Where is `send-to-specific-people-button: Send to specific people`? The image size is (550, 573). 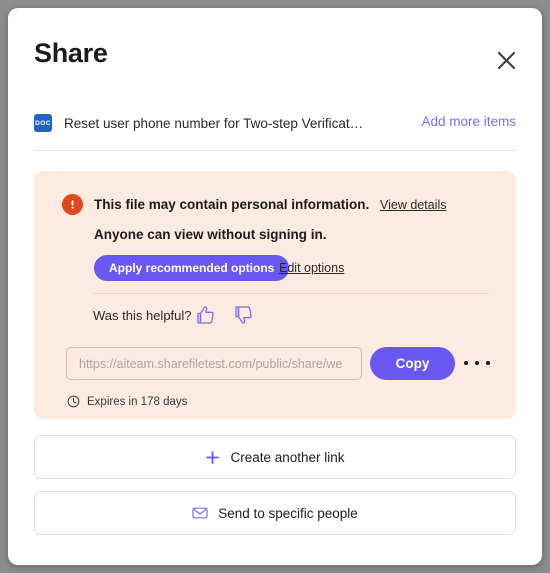 send-to-specific-people-button: Send to specific people is located at coordinates (275, 513).